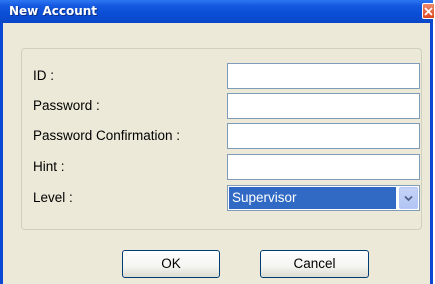 This screenshot has height=284, width=435. I want to click on password-confirmation-label: Password Confirmation :, so click(107, 135).